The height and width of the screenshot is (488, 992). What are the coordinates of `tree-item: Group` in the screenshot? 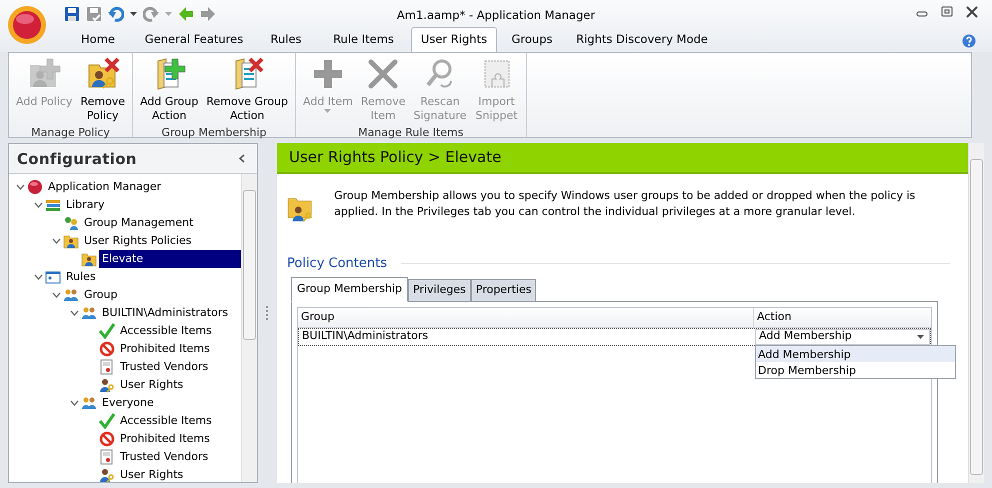 It's located at (100, 295).